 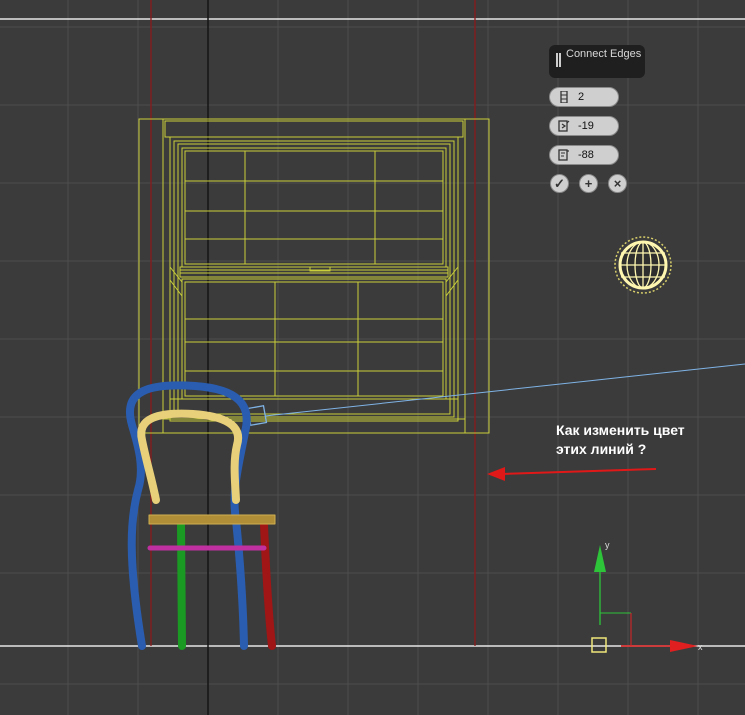 I want to click on checkmark-icon: ✓, so click(x=559, y=183).